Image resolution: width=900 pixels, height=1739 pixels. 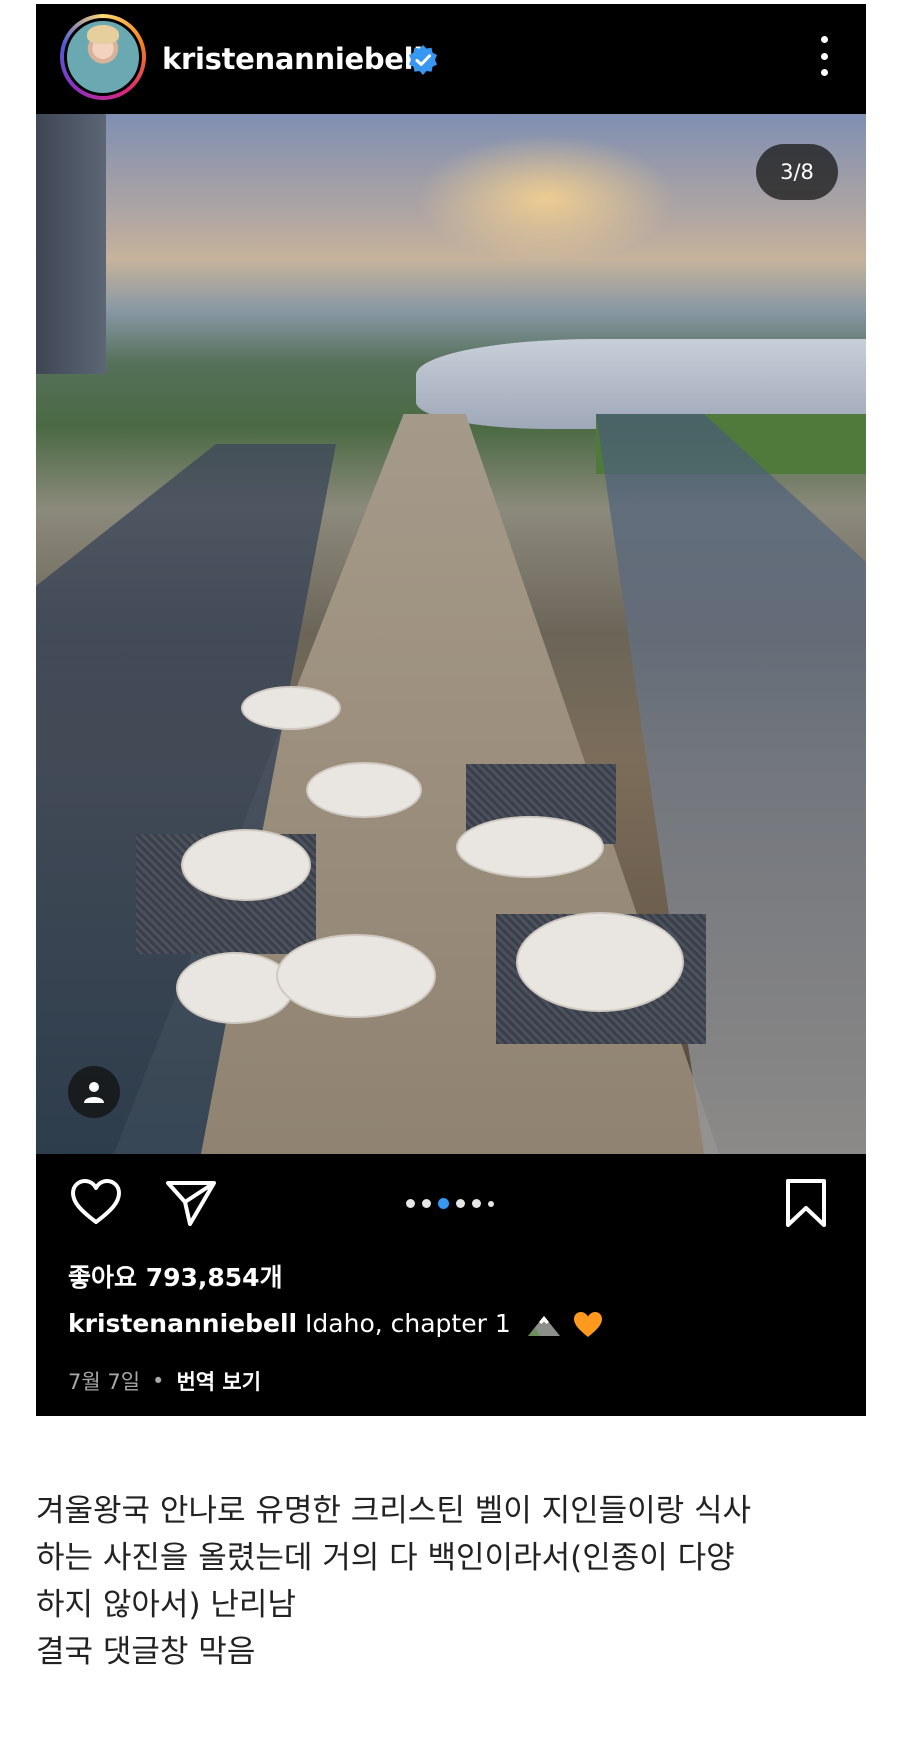 What do you see at coordinates (292, 59) in the screenshot?
I see `username: kristenanniebell` at bounding box center [292, 59].